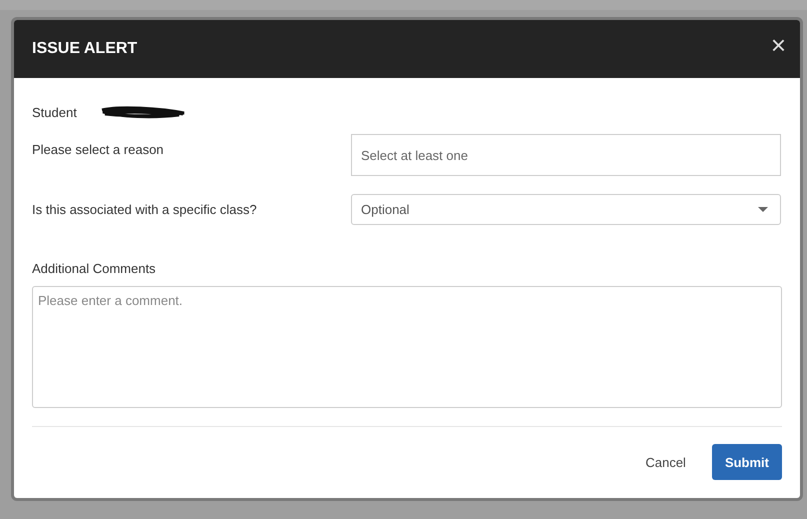 The image size is (807, 519). I want to click on field-label: Please select a reason, so click(98, 149).